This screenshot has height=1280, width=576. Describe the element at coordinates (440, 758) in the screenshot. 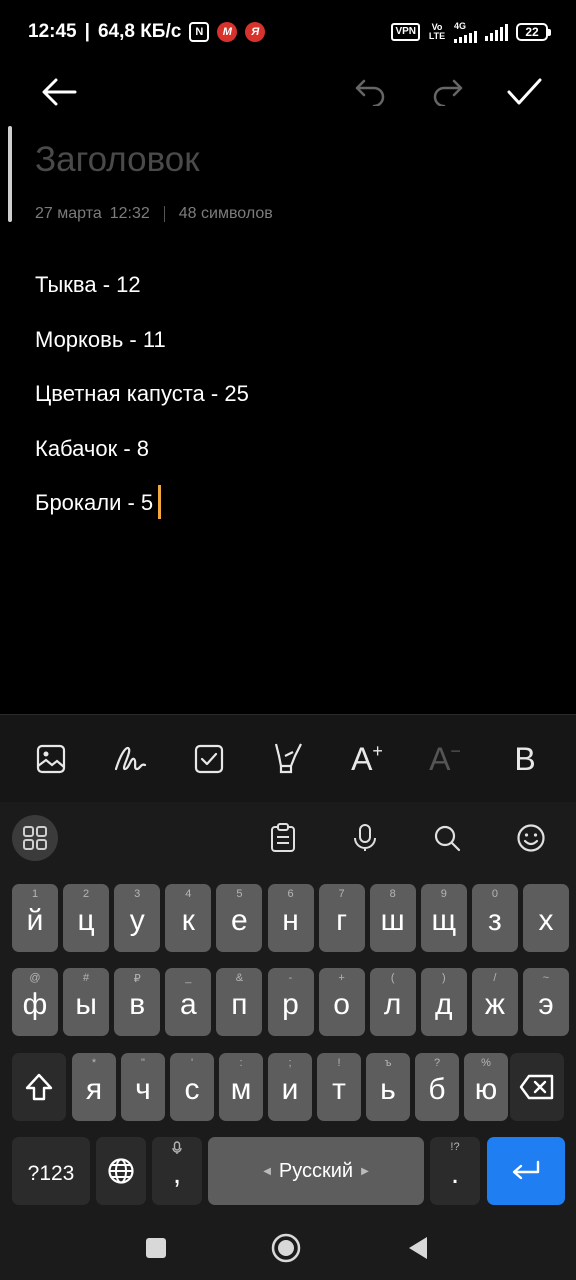

I see `decrease-font-letter: A` at that location.